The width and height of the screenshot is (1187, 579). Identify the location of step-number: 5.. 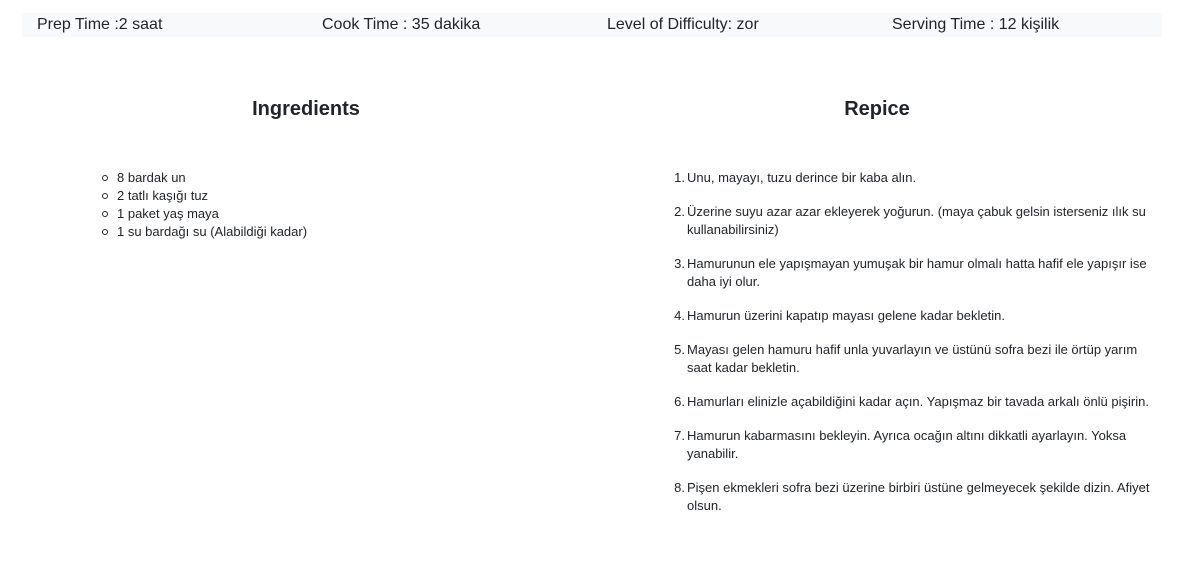
(679, 349).